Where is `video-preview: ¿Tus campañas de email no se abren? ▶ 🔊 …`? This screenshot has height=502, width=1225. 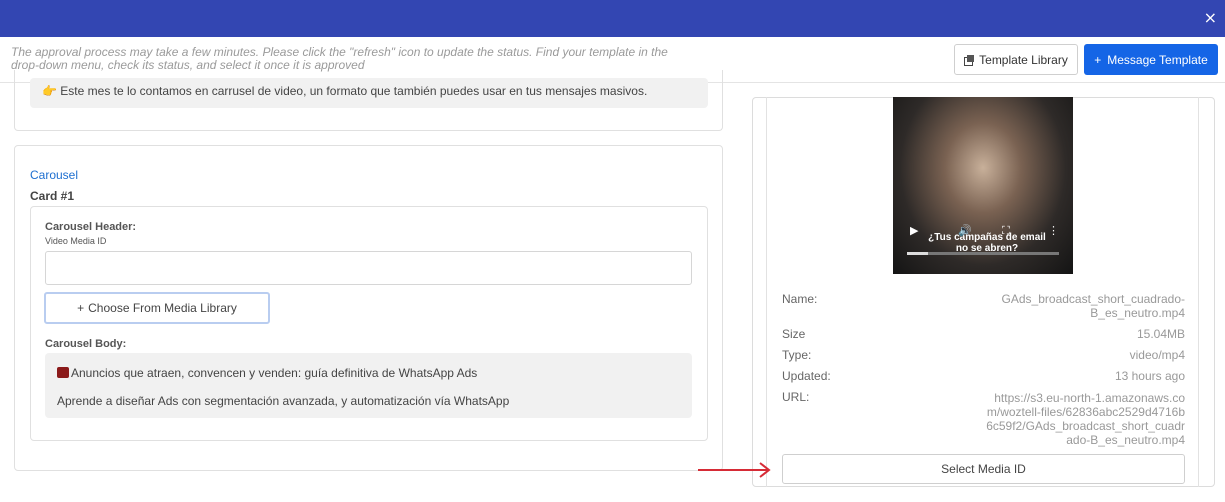
video-preview: ¿Tus campañas de email no se abren? ▶ 🔊 … is located at coordinates (983, 185).